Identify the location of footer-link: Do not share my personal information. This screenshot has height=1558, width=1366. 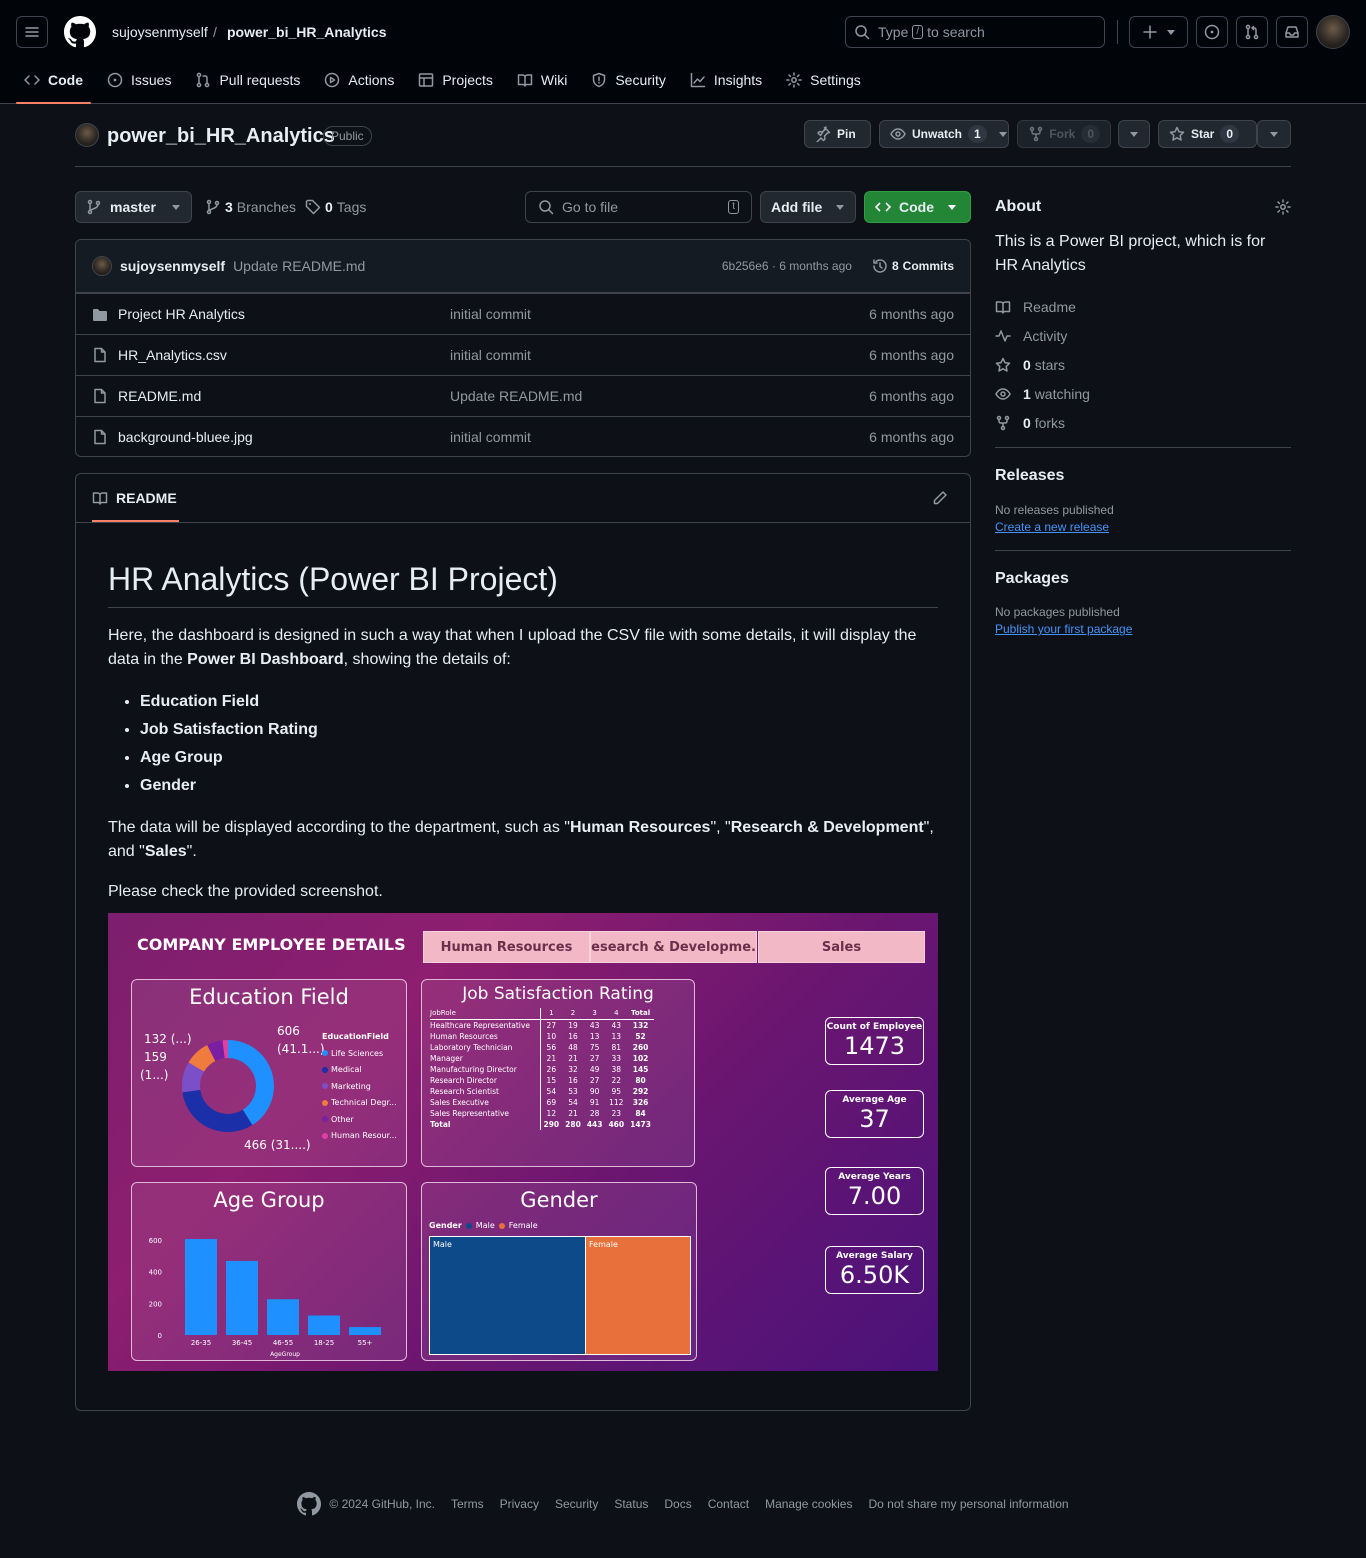
(968, 1504).